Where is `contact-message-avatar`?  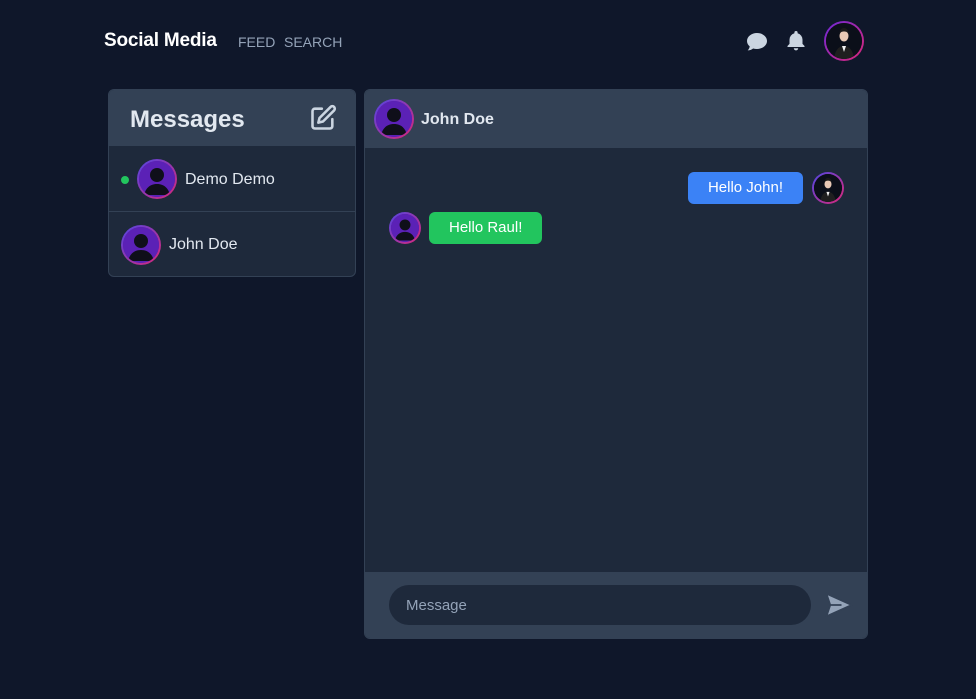 contact-message-avatar is located at coordinates (405, 228).